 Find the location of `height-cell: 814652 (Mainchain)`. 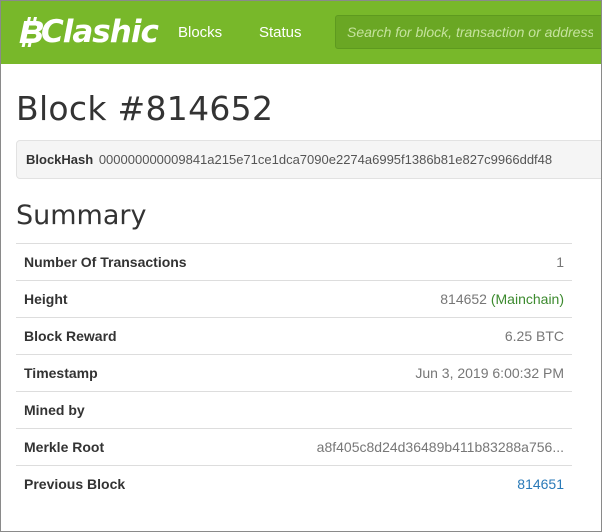

height-cell: 814652 (Mainchain) is located at coordinates (406, 299).